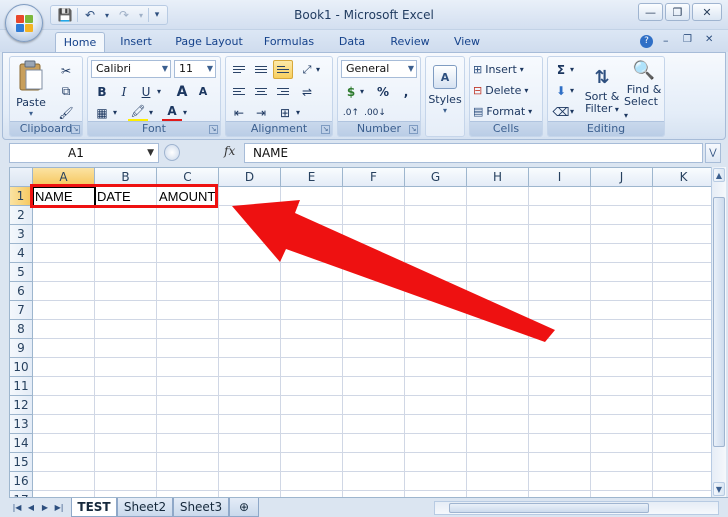  I want to click on sheet-tab-sheet3: Sheet3, so click(201, 507).